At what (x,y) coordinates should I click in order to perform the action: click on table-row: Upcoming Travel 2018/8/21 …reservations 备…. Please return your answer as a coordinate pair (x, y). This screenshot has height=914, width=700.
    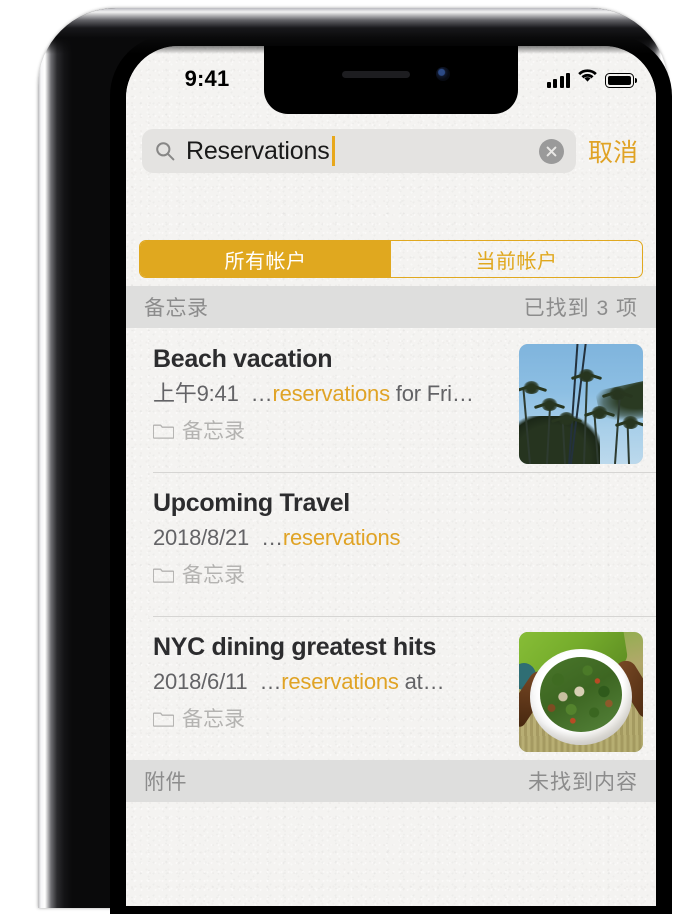
    Looking at the image, I should click on (391, 544).